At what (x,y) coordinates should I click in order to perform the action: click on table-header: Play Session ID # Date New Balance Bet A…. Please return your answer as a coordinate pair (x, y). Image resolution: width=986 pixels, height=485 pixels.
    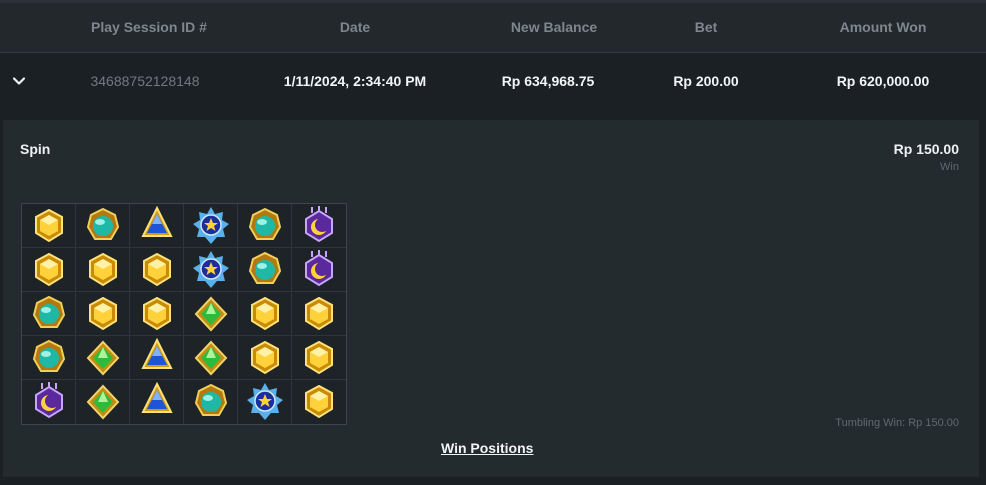
    Looking at the image, I should click on (493, 28).